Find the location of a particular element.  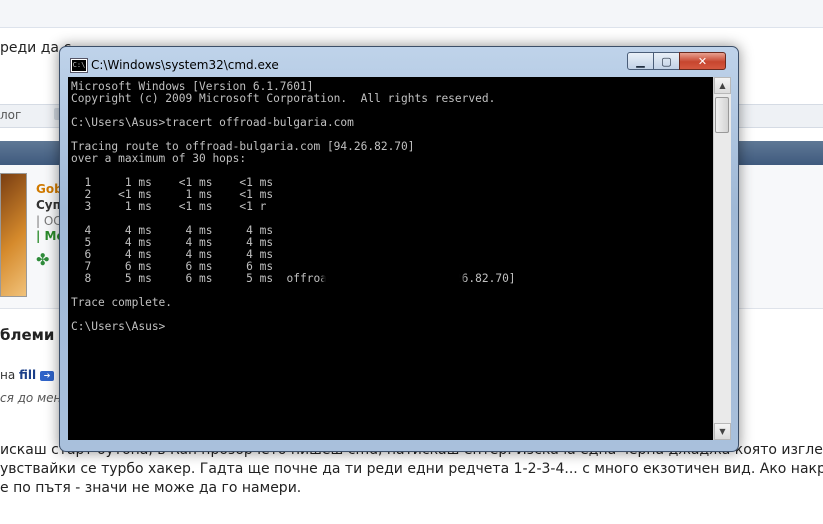

scroll-down-button: ▼ is located at coordinates (722, 431).